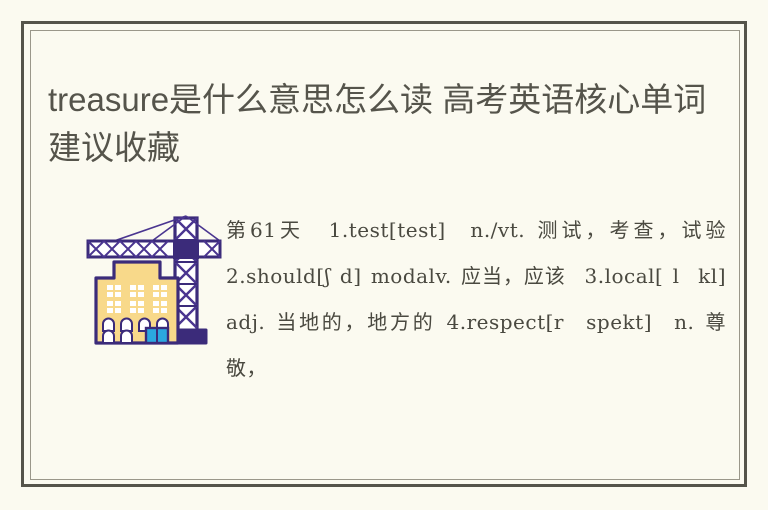 Image resolution: width=768 pixels, height=510 pixels. I want to click on illustration-construction-crane, so click(149, 280).